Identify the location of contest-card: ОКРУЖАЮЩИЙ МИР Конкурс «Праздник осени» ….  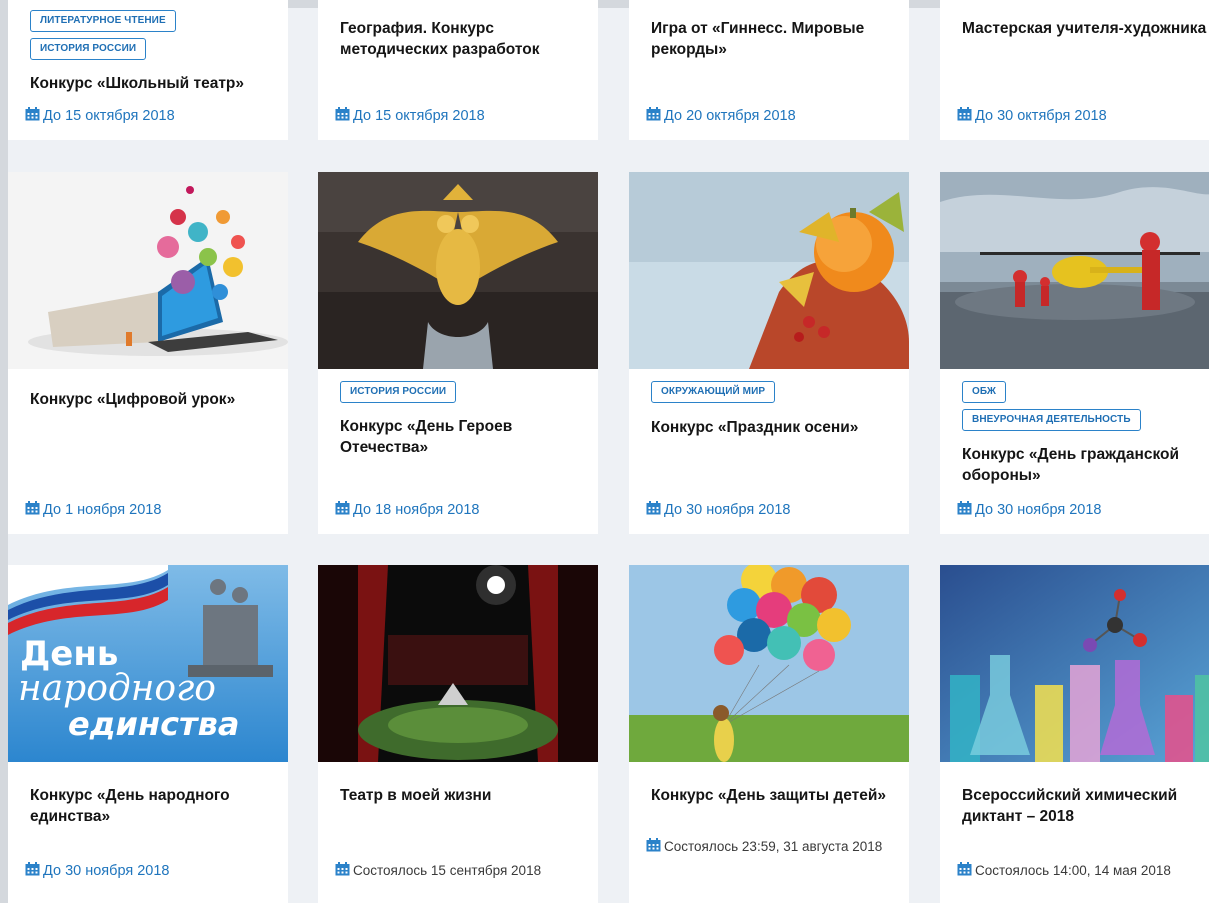
(769, 353).